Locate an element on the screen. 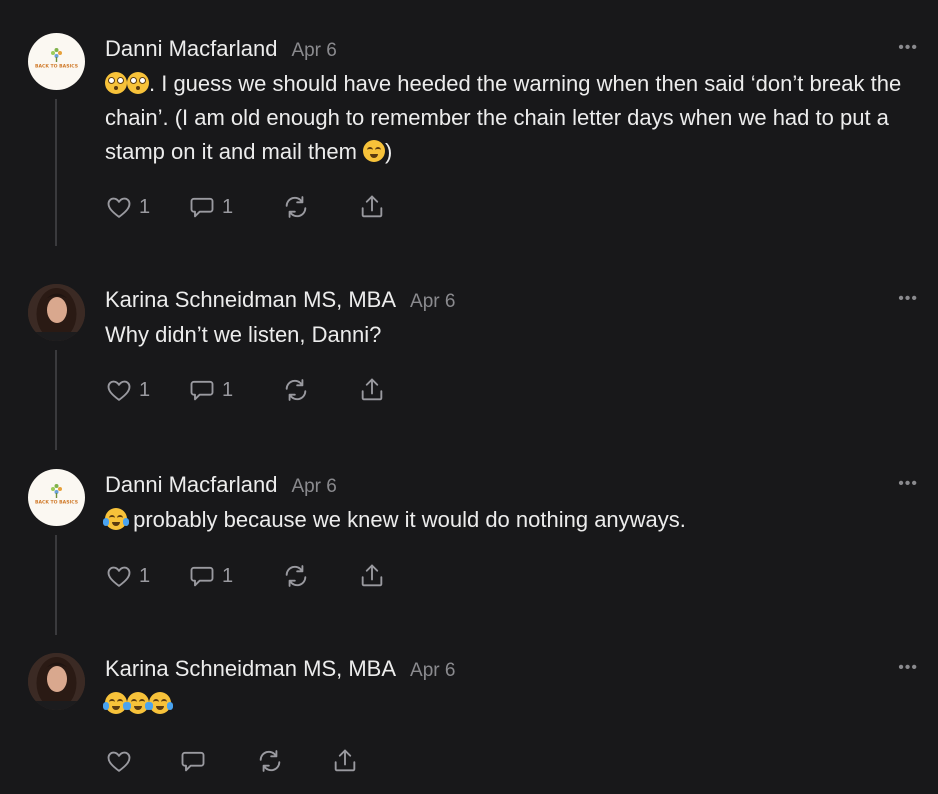 The width and height of the screenshot is (938, 794). comment-text-end: ) is located at coordinates (389, 151).